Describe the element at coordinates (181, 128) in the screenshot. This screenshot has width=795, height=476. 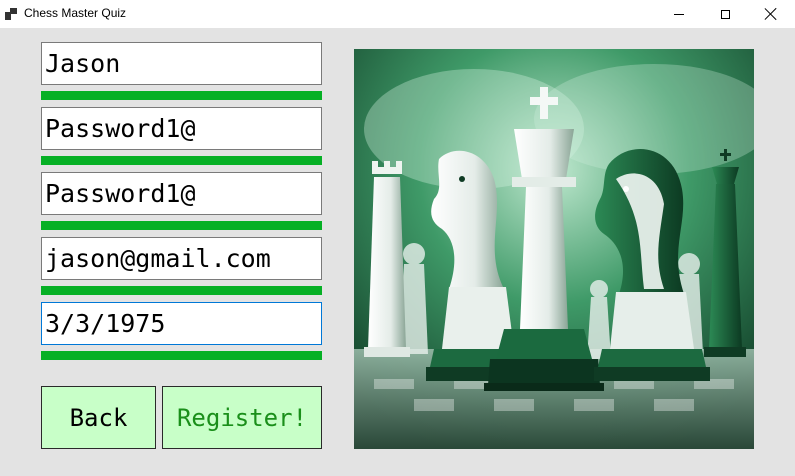
I see `password-field` at that location.